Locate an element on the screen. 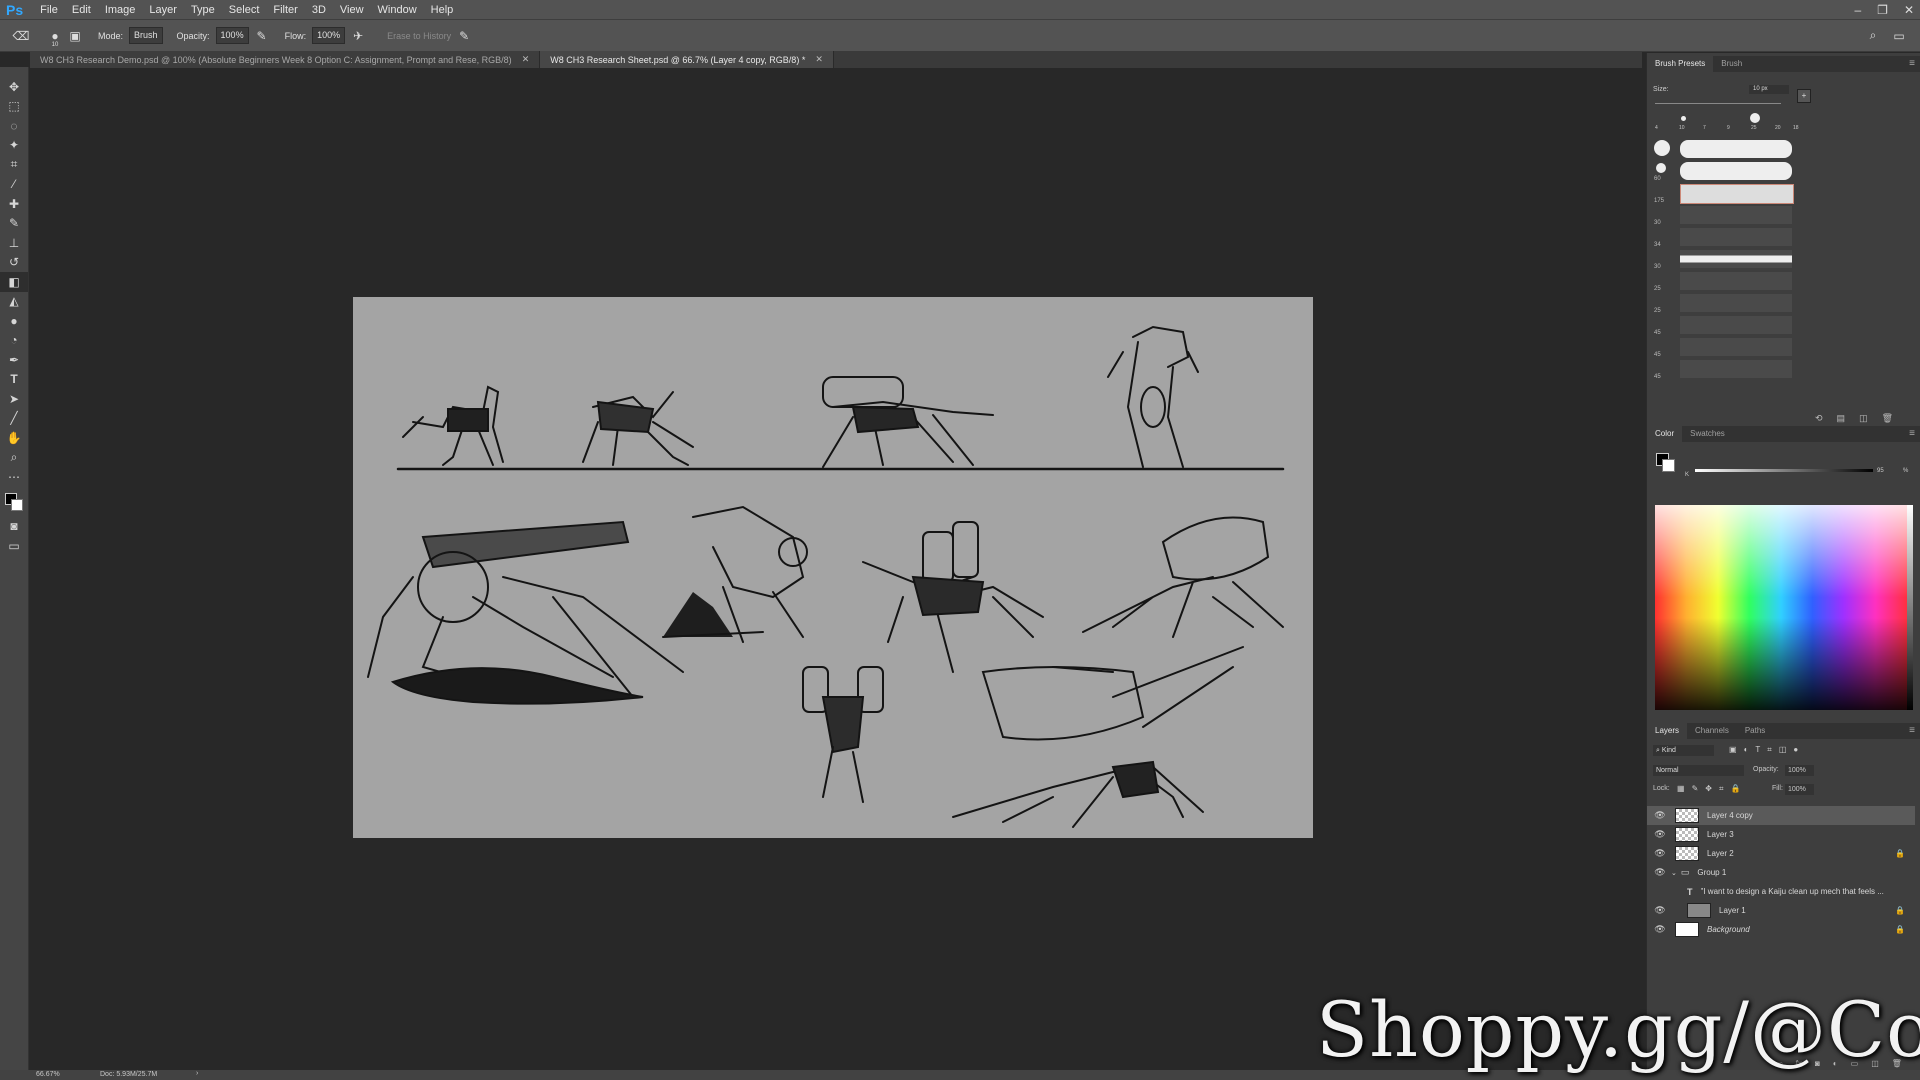  new-preset-icon: + is located at coordinates (1804, 96).